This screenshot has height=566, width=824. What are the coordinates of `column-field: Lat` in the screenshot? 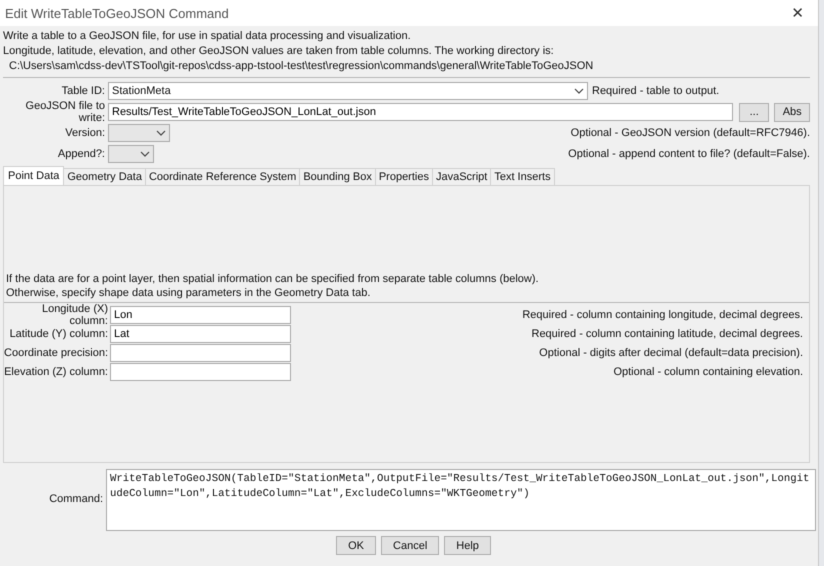 It's located at (200, 334).